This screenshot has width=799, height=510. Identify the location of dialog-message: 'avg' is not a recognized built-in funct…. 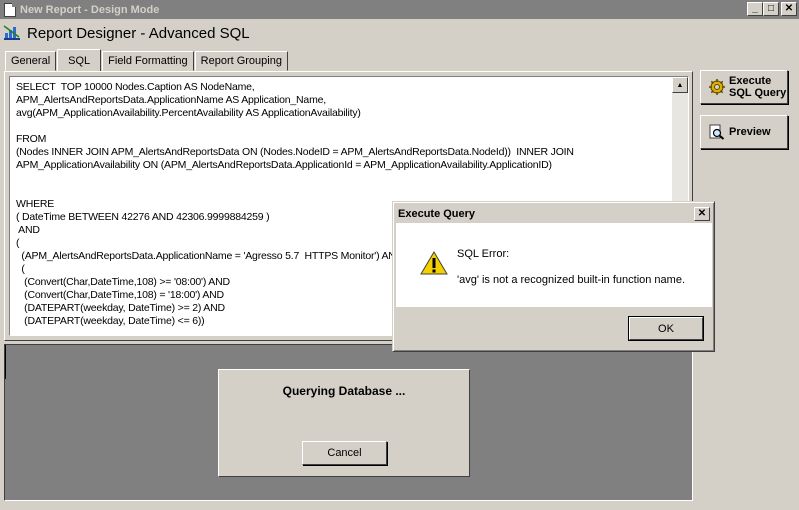
(571, 280).